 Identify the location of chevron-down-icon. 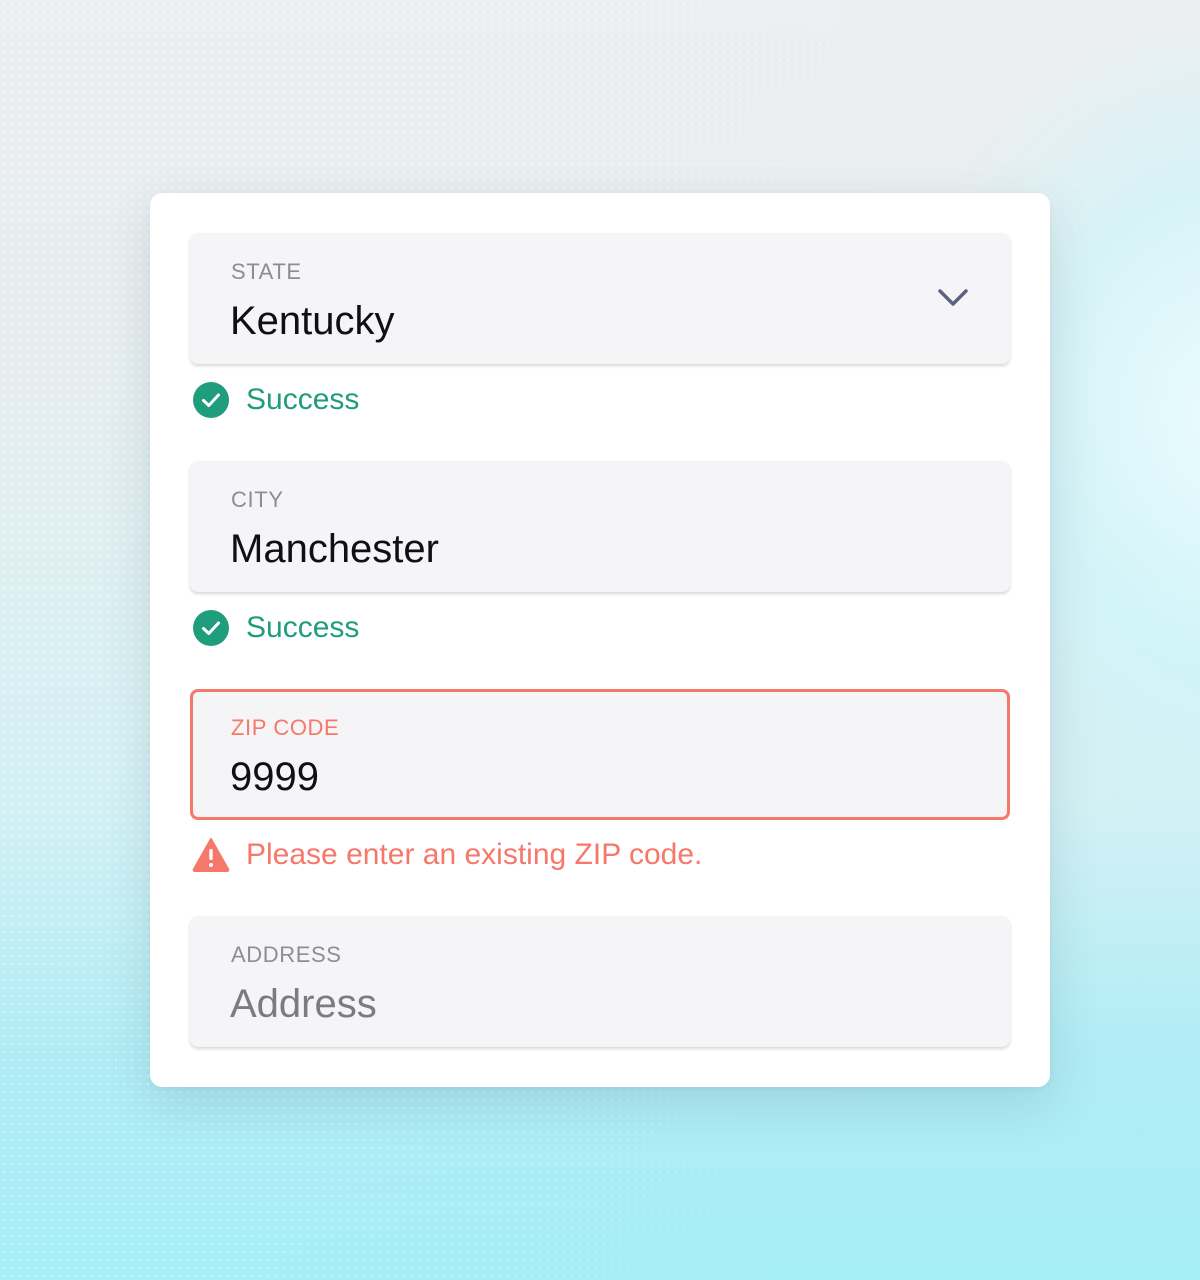
(953, 297).